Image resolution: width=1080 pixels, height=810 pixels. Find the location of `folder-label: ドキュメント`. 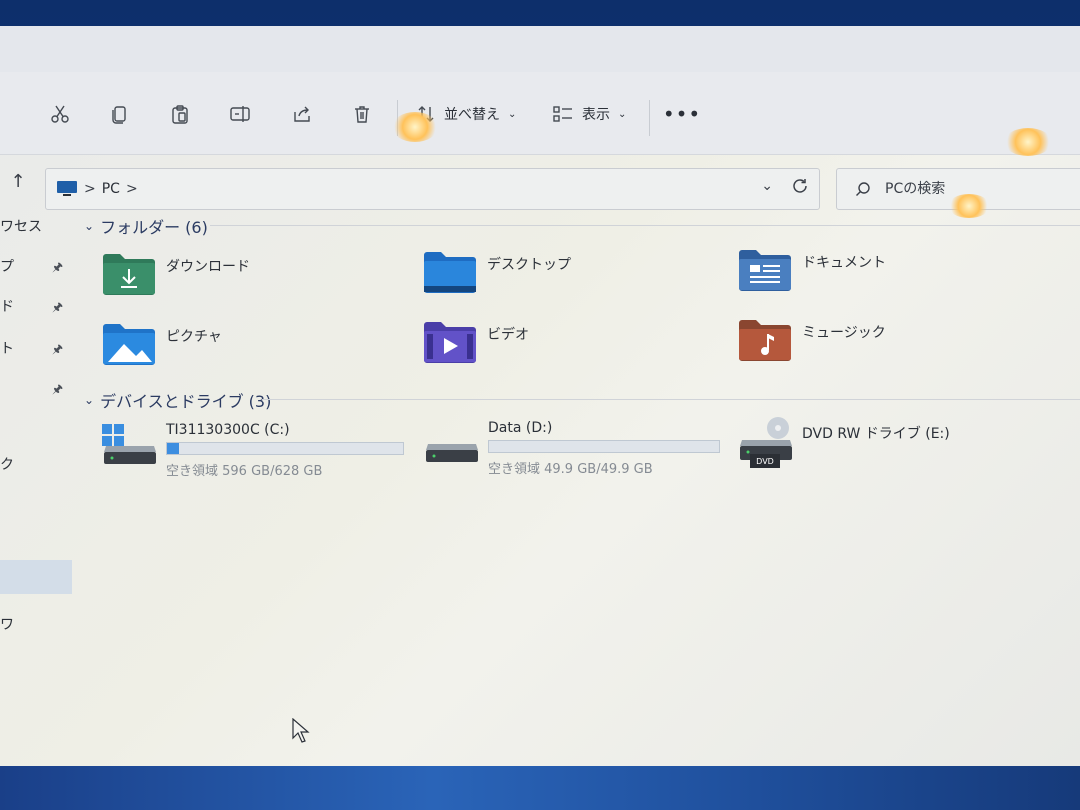

folder-label: ドキュメント is located at coordinates (844, 263).